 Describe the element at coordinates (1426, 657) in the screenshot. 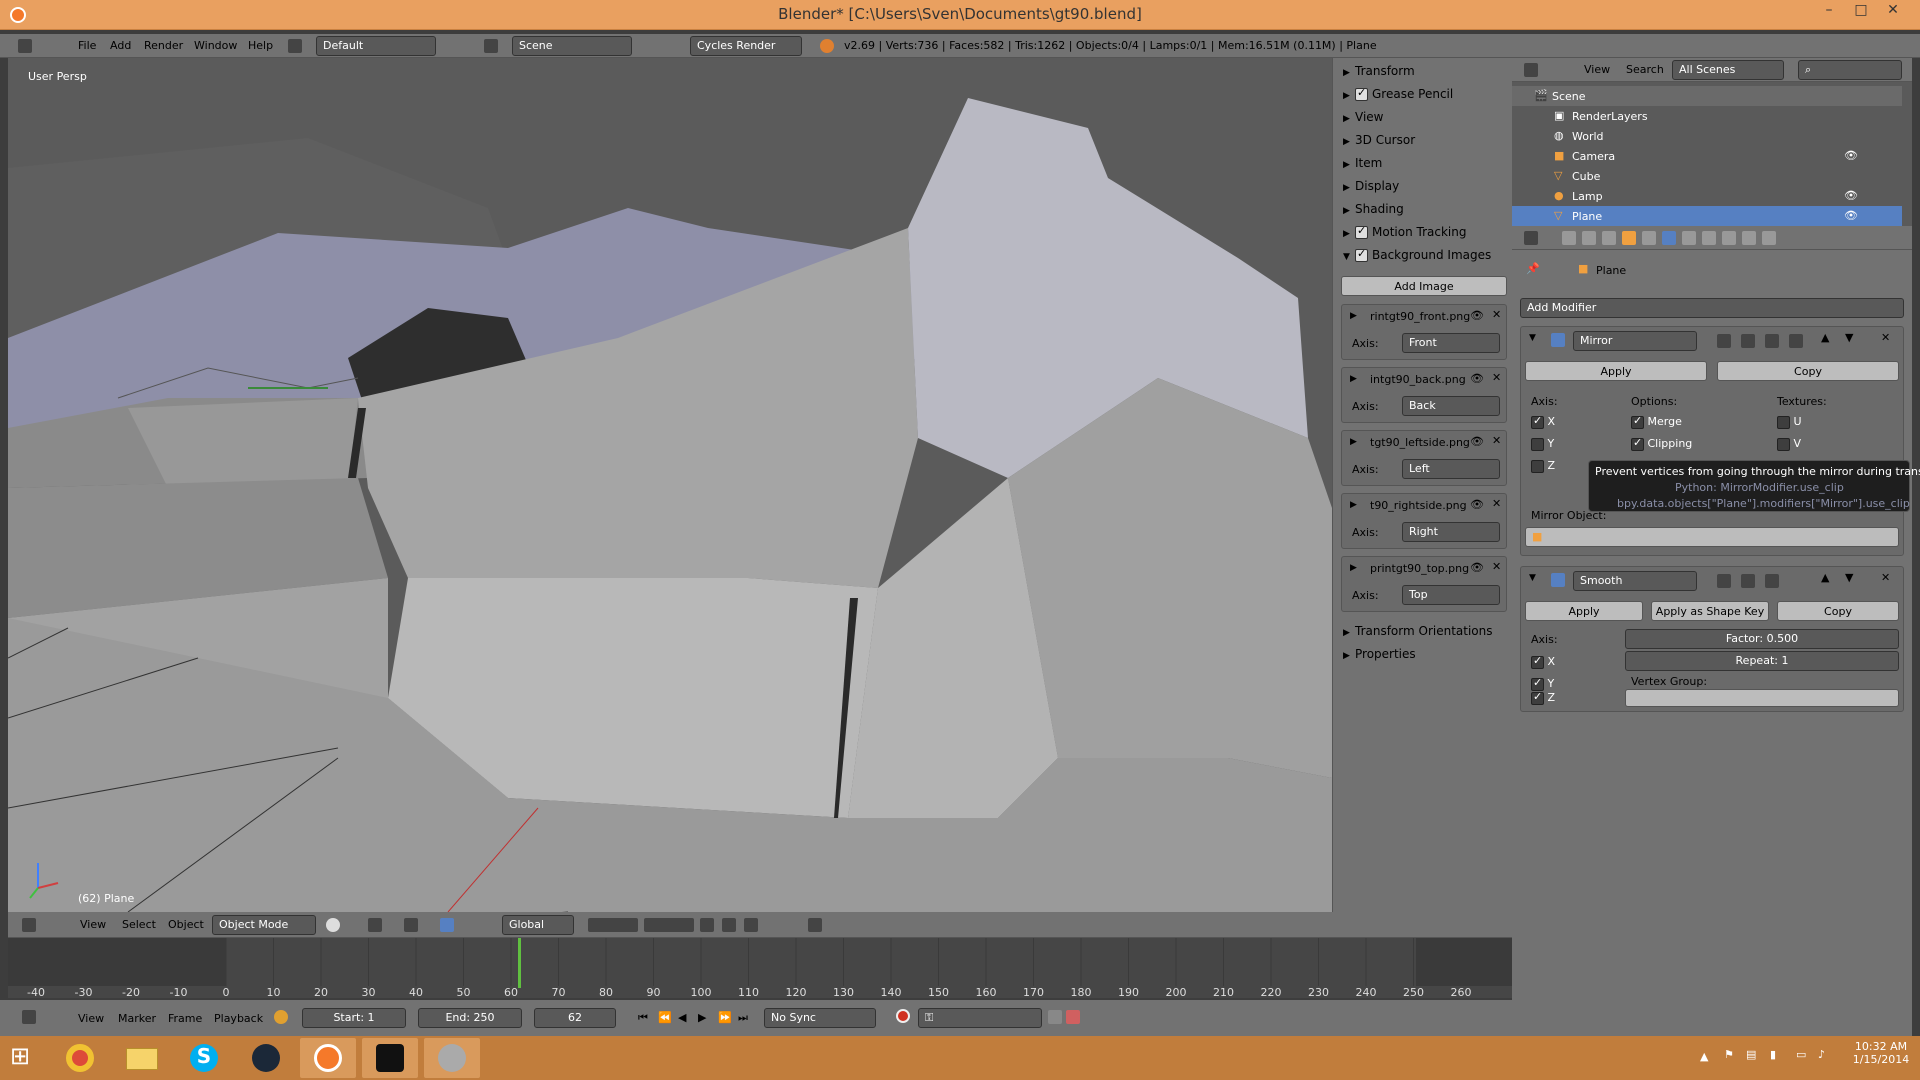

I see `panel-properties: ▶ Properties` at that location.